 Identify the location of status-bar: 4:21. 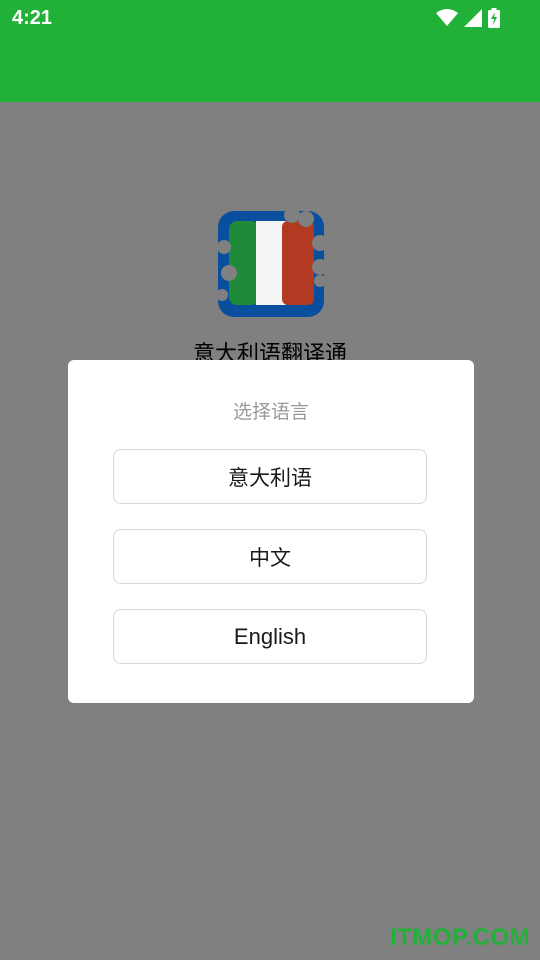
(270, 19).